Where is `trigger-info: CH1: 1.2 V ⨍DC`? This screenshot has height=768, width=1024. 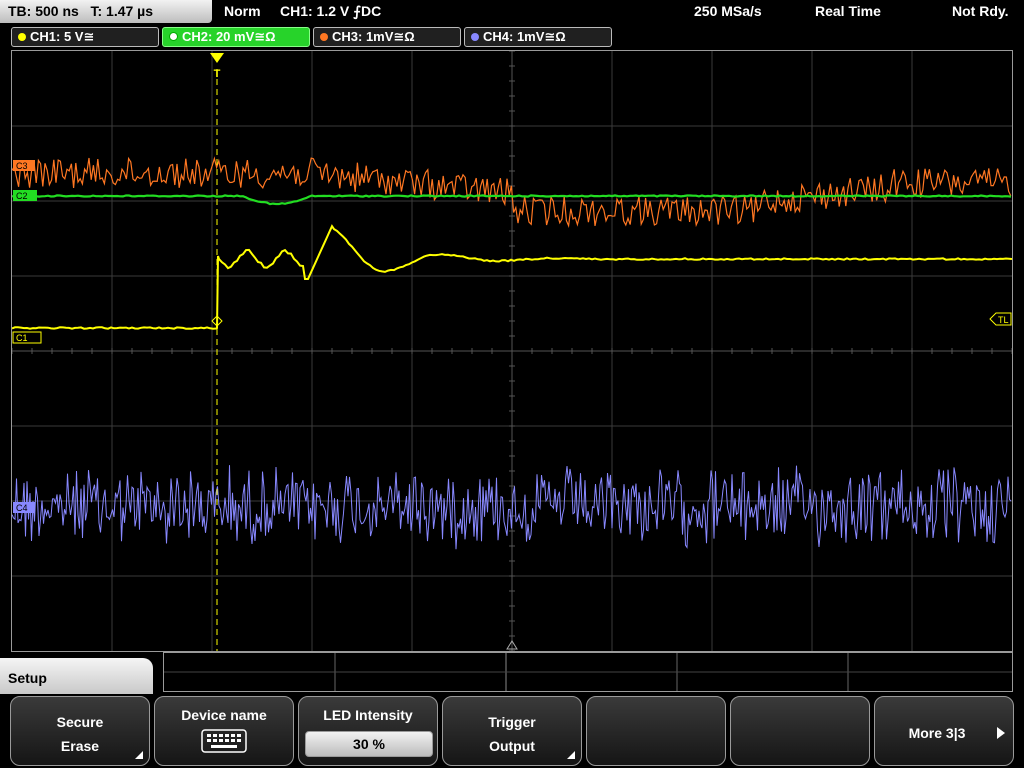 trigger-info: CH1: 1.2 V ⨍DC is located at coordinates (330, 11).